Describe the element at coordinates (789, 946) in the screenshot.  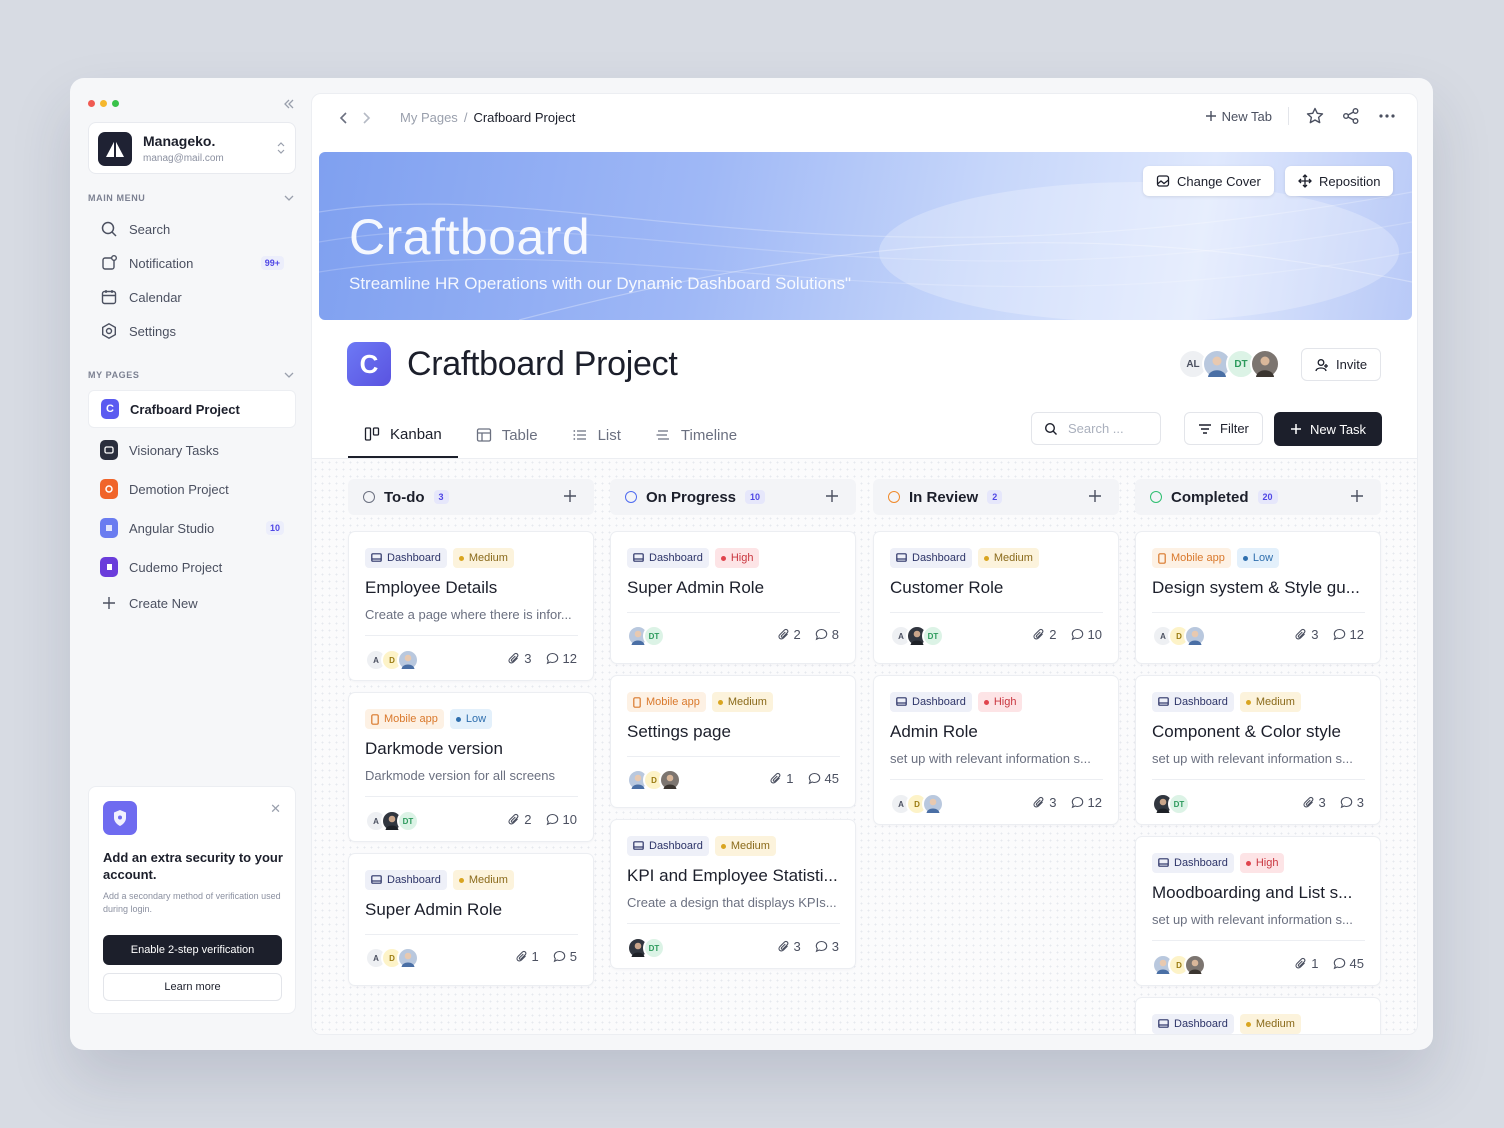
I see `attachment-count: 3` at that location.